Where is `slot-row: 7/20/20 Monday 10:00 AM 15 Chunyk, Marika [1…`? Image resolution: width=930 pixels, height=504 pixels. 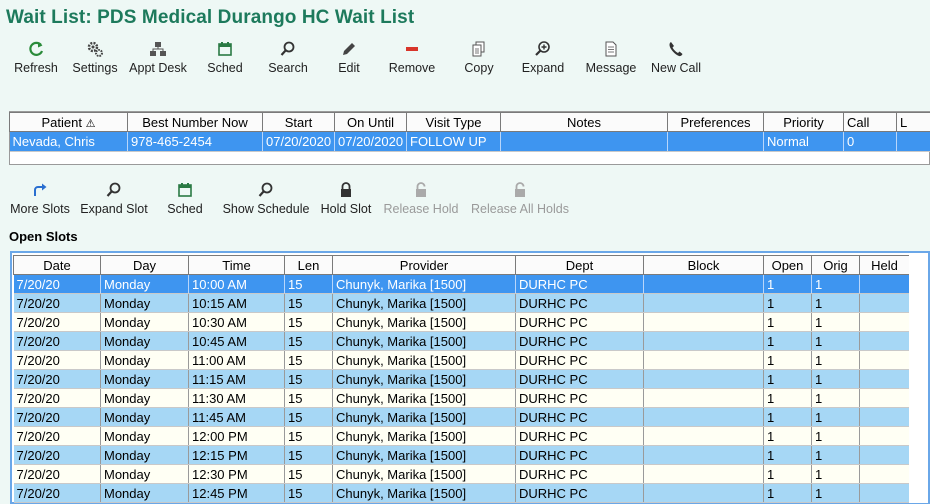
slot-row: 7/20/20 Monday 10:00 AM 15 Chunyk, Marika [1… is located at coordinates (461, 284).